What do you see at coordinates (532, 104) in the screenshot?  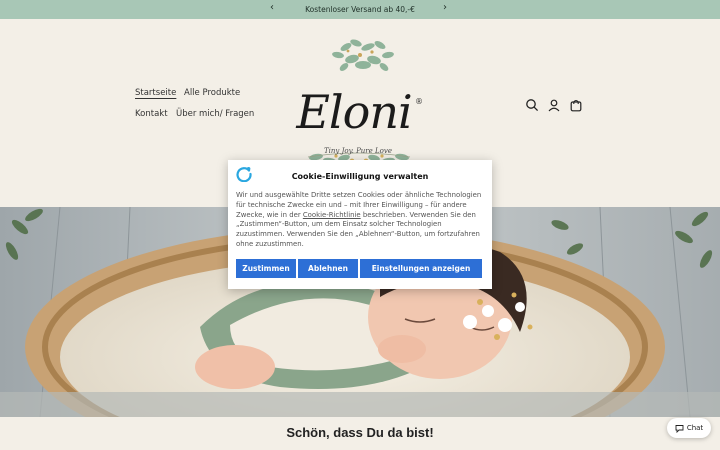 I see `search-icon` at bounding box center [532, 104].